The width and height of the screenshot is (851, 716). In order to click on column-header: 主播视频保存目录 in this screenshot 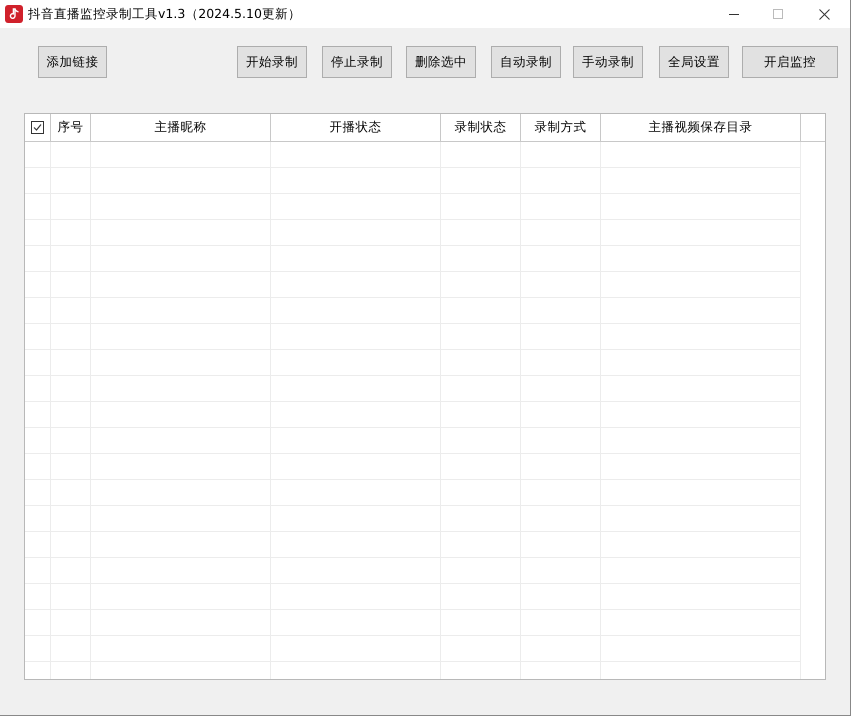, I will do `click(701, 127)`.